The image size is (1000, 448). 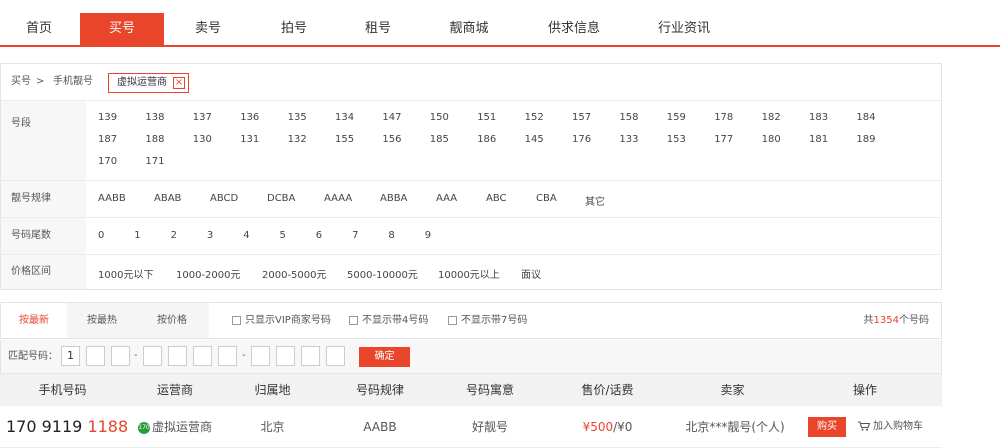 I want to click on pattern-option: ABCD, so click(x=224, y=198).